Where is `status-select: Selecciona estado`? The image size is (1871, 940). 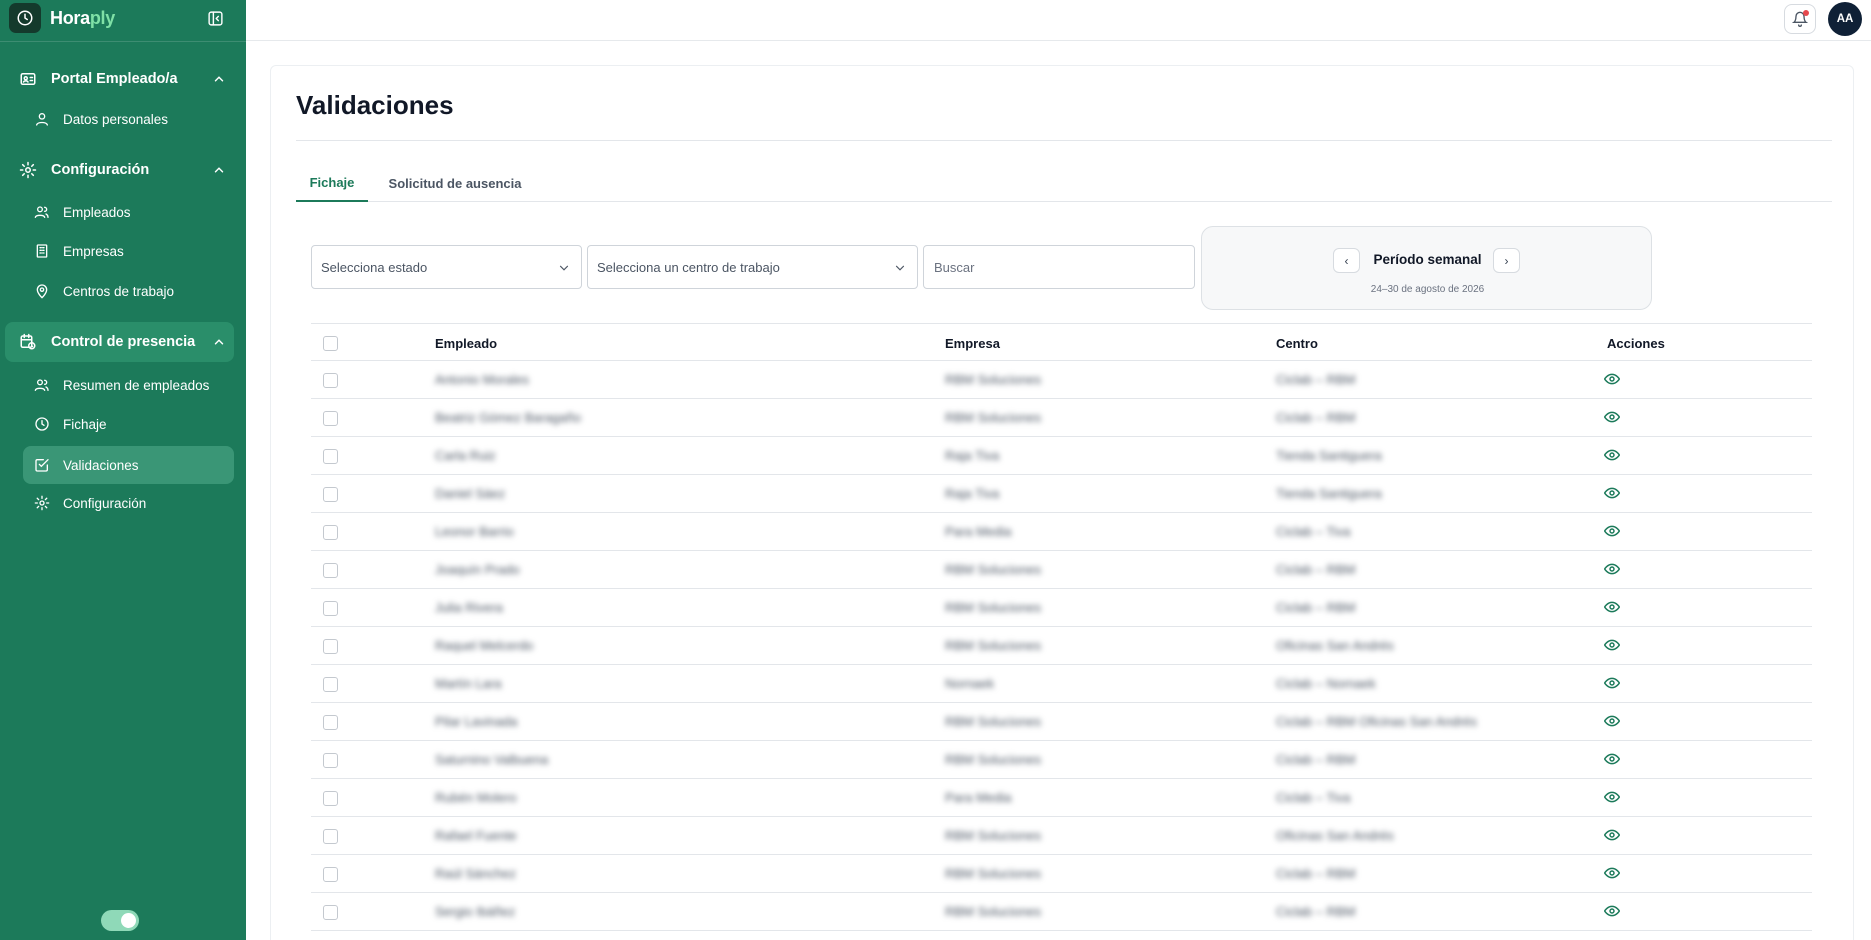 status-select: Selecciona estado is located at coordinates (446, 267).